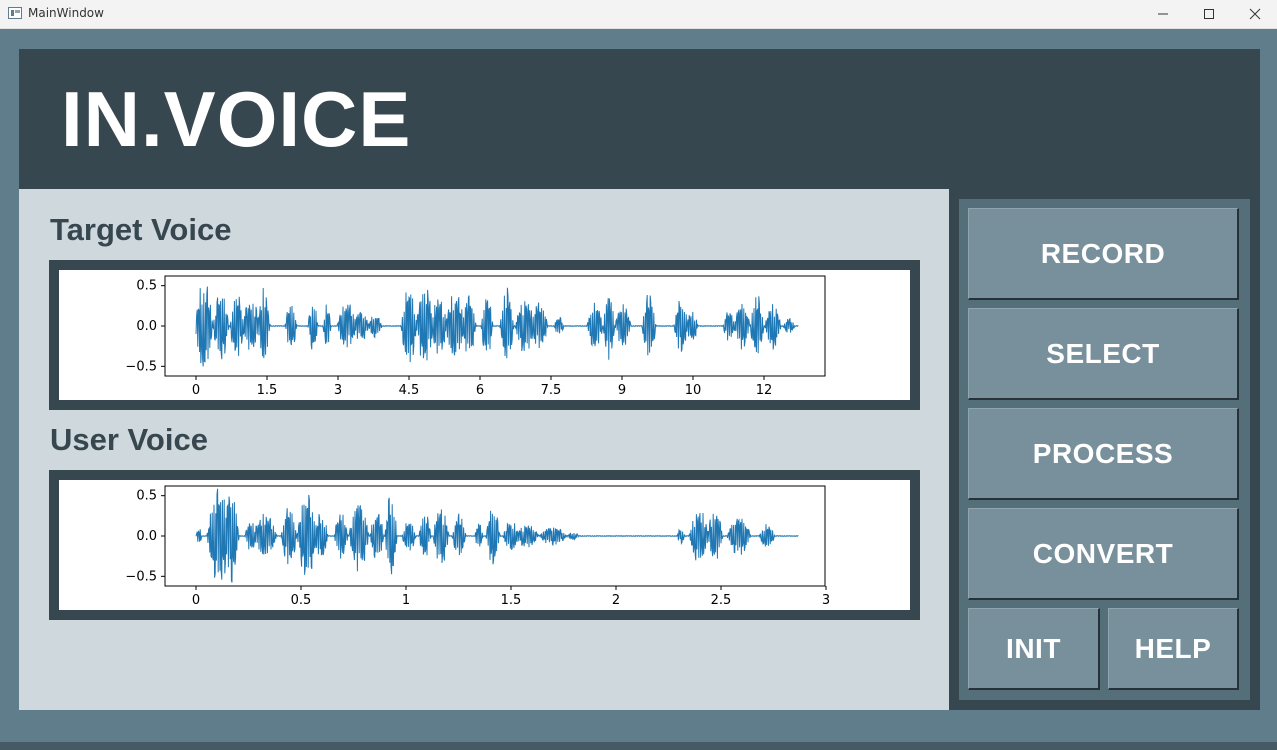 This screenshot has height=750, width=1277. I want to click on app-title: IN.VOICE, so click(236, 119).